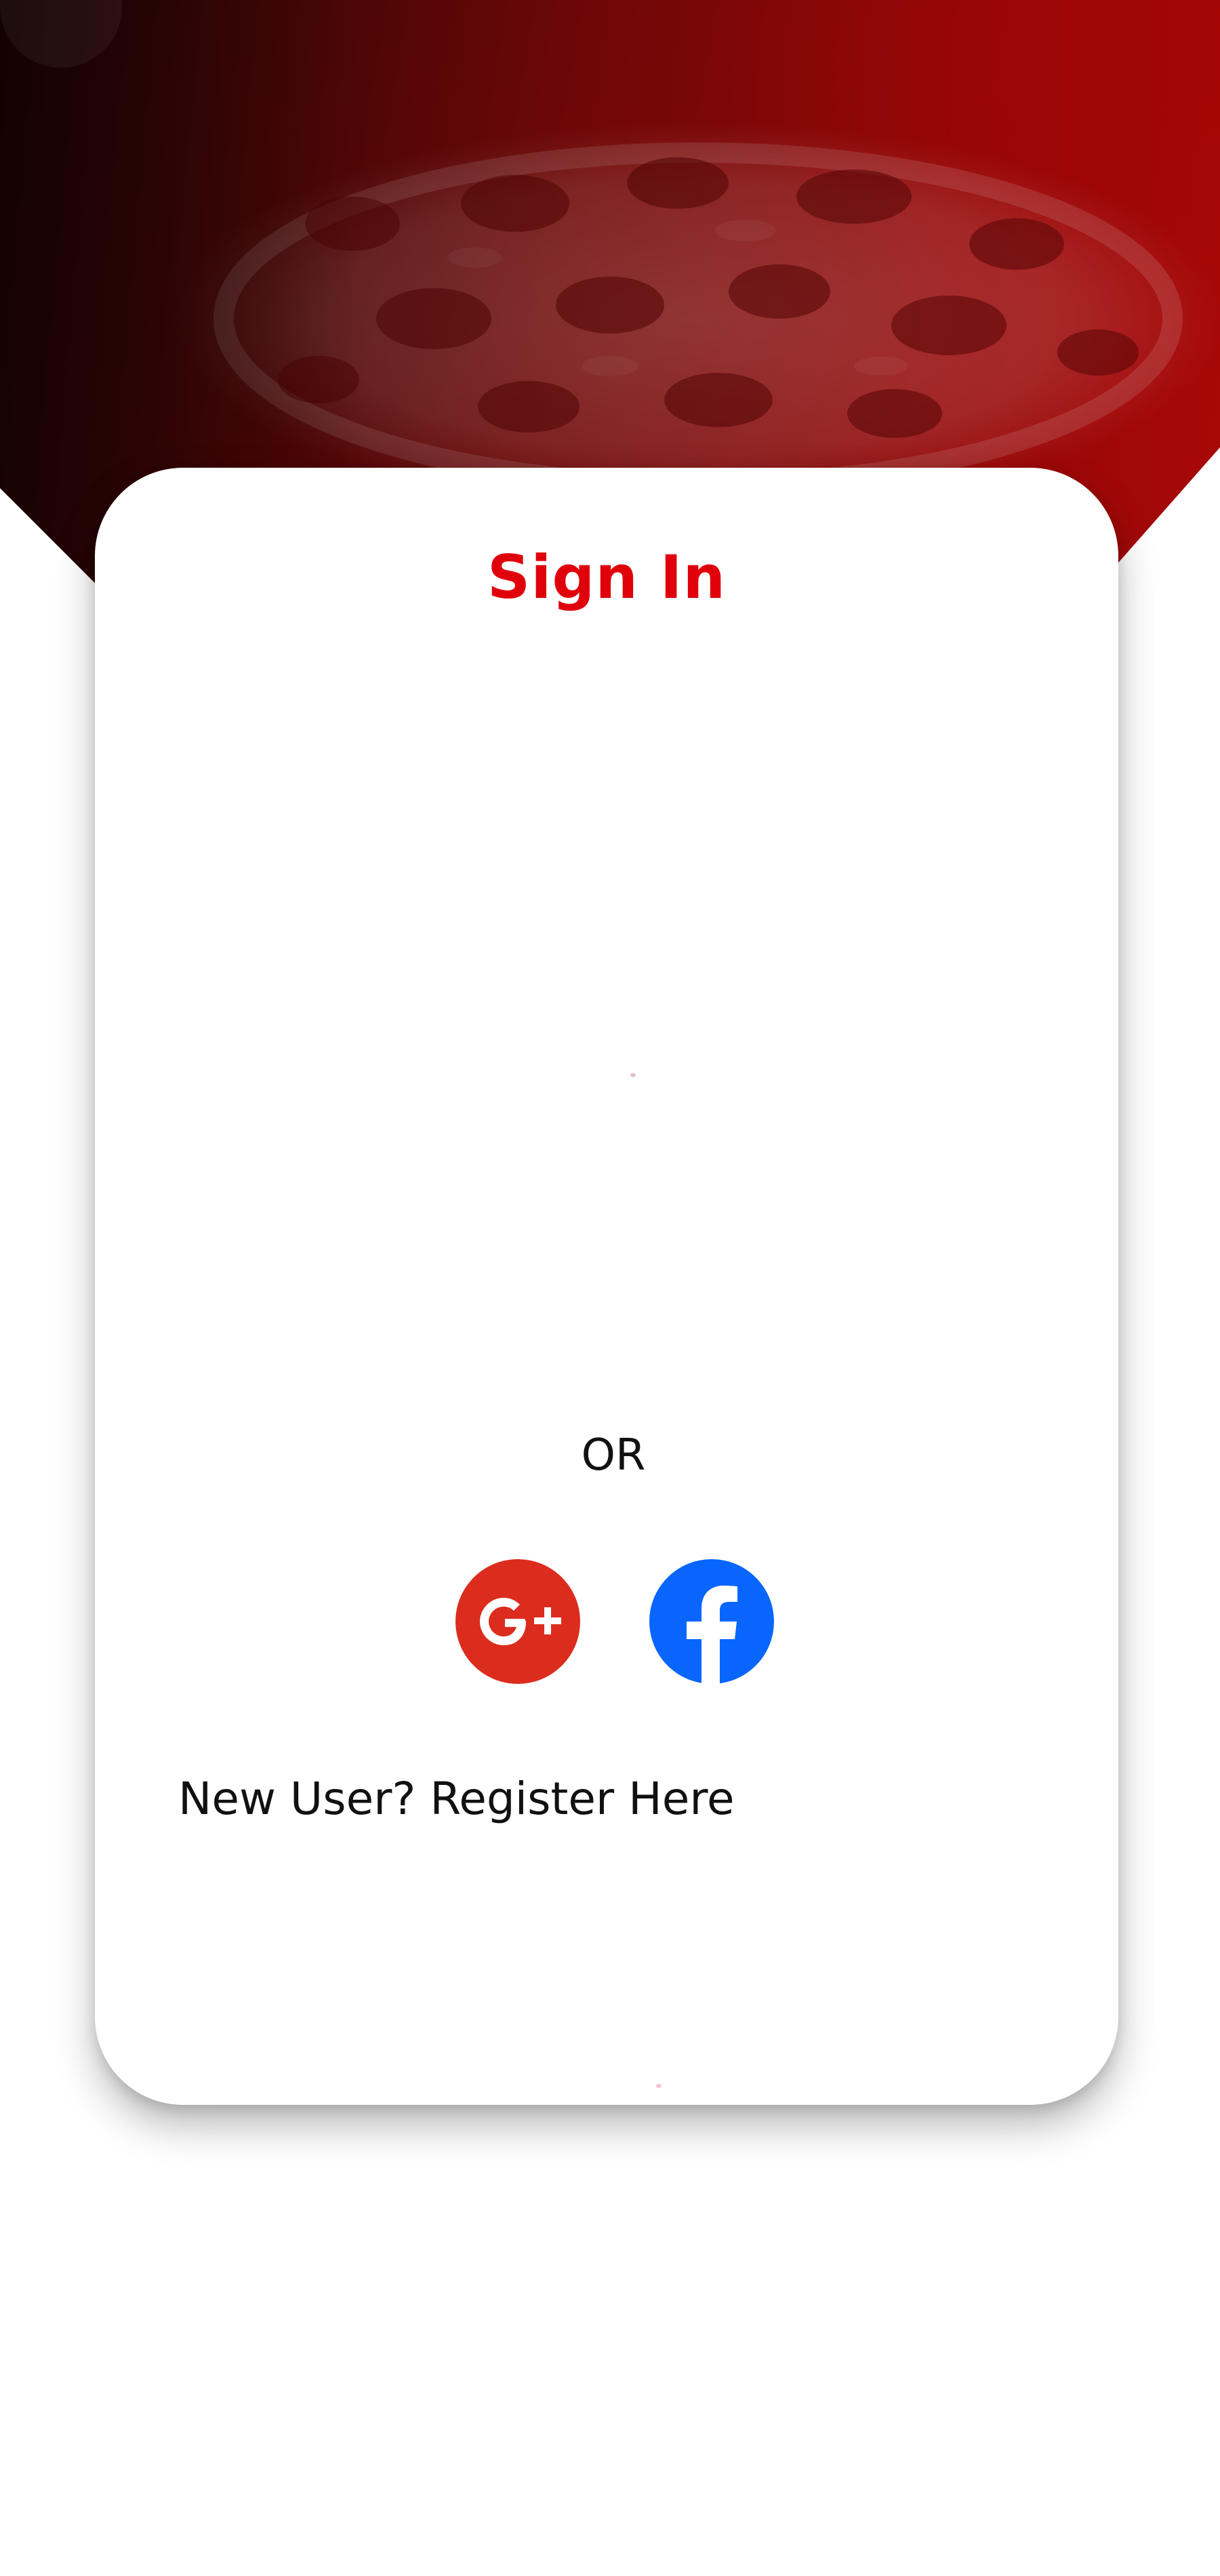  What do you see at coordinates (607, 577) in the screenshot?
I see `page-title: Sign In` at bounding box center [607, 577].